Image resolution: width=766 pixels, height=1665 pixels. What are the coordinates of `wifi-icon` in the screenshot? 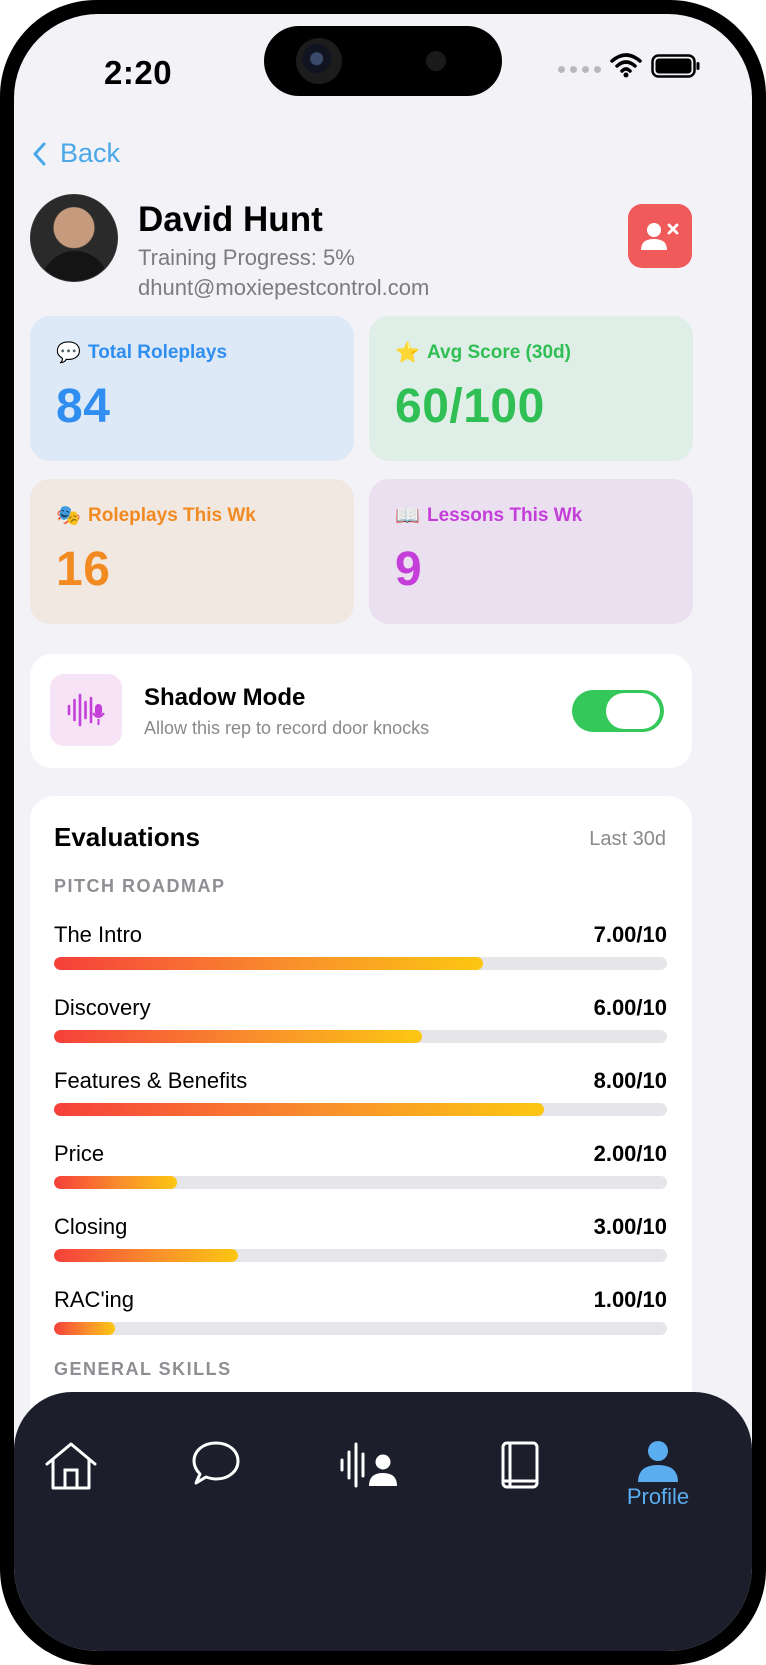 It's located at (626, 65).